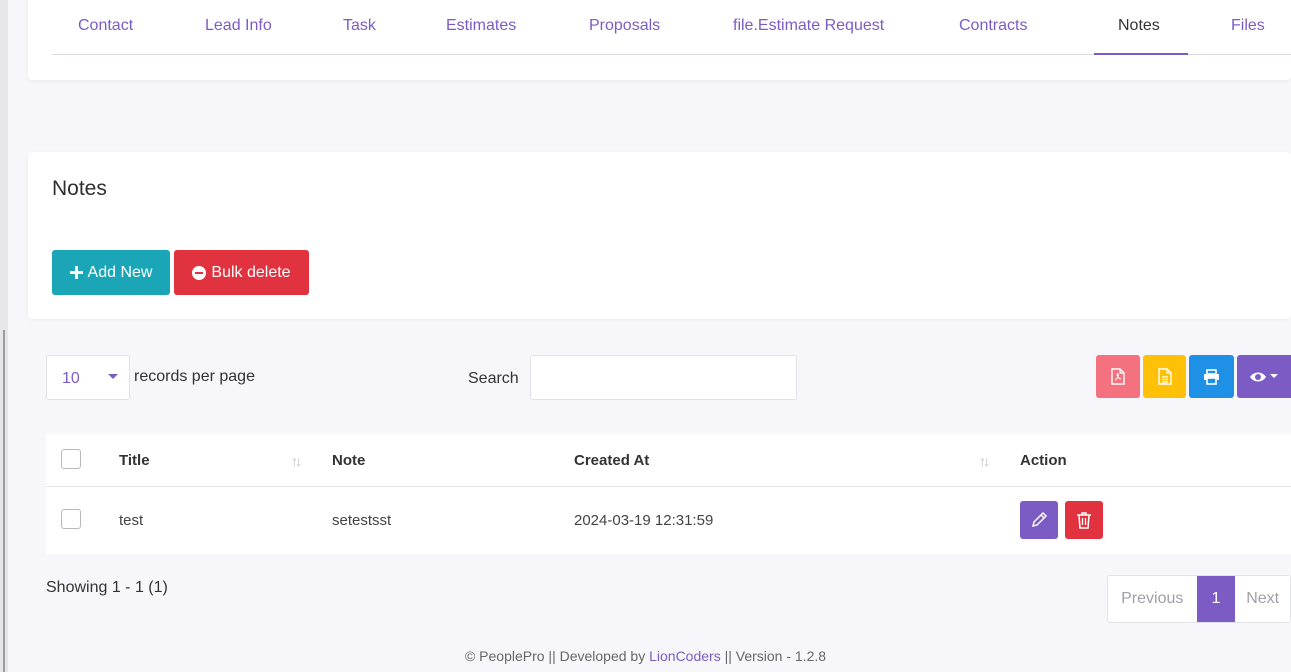 Image resolution: width=1291 pixels, height=672 pixels. Describe the element at coordinates (113, 376) in the screenshot. I see `chevron-down-icon` at that location.